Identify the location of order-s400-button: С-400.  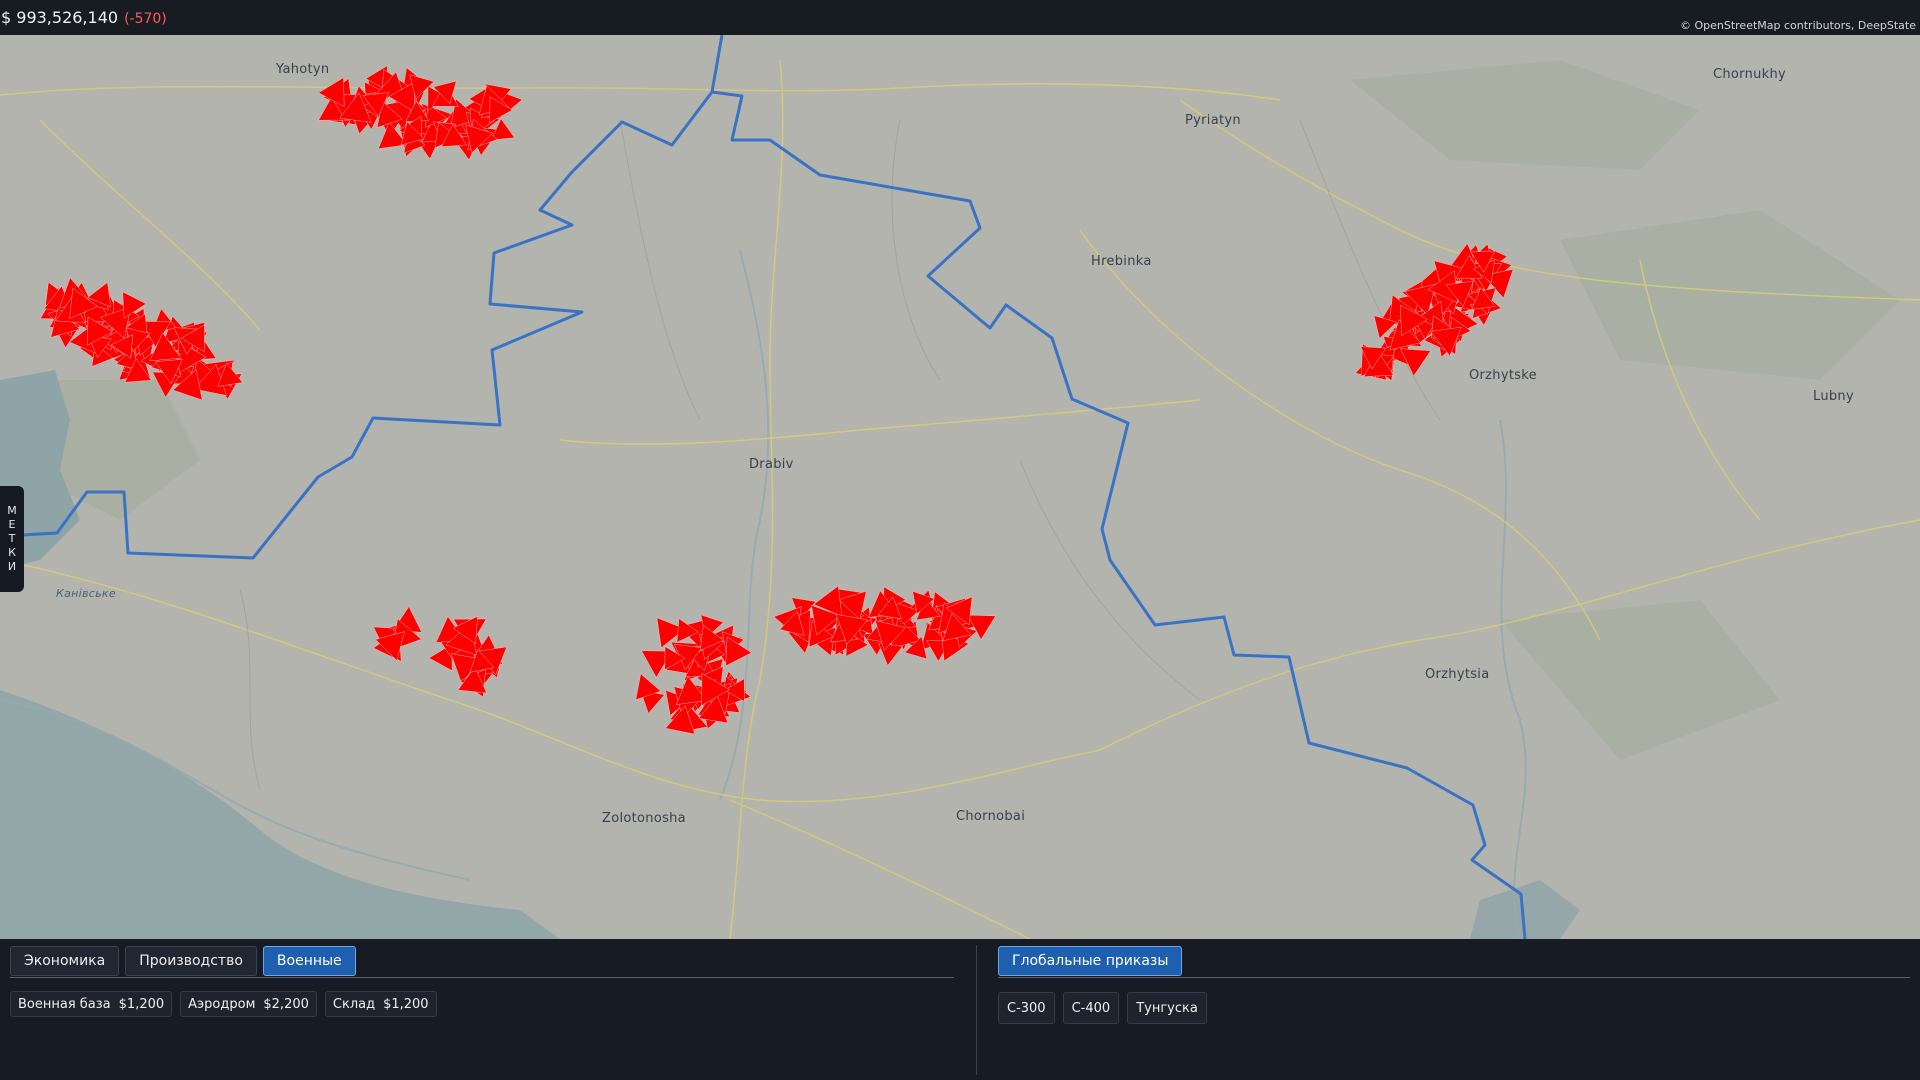
(1091, 1008).